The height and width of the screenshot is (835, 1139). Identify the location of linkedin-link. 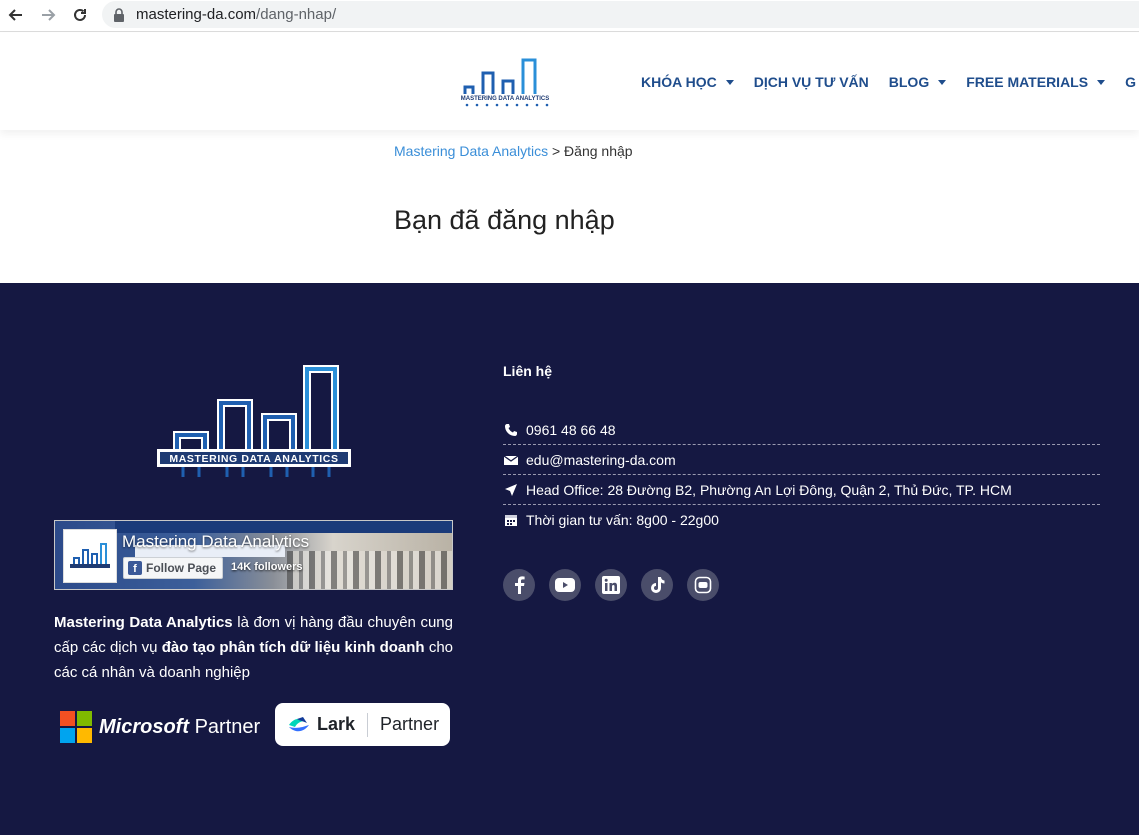
(611, 585).